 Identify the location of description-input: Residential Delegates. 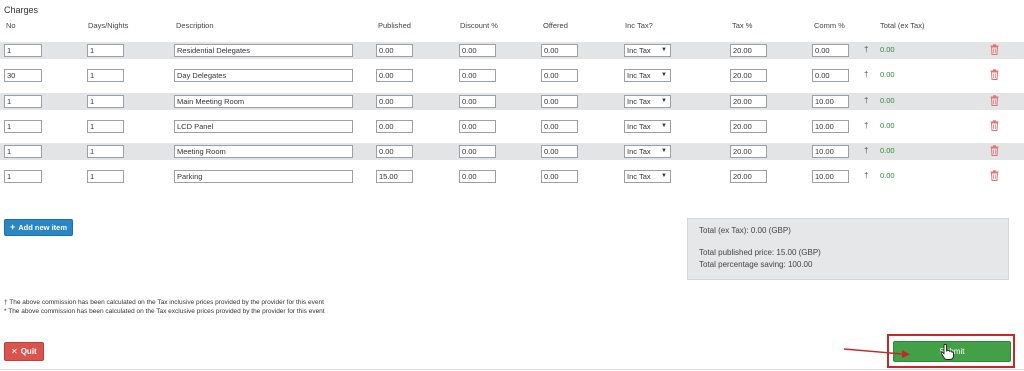
(263, 50).